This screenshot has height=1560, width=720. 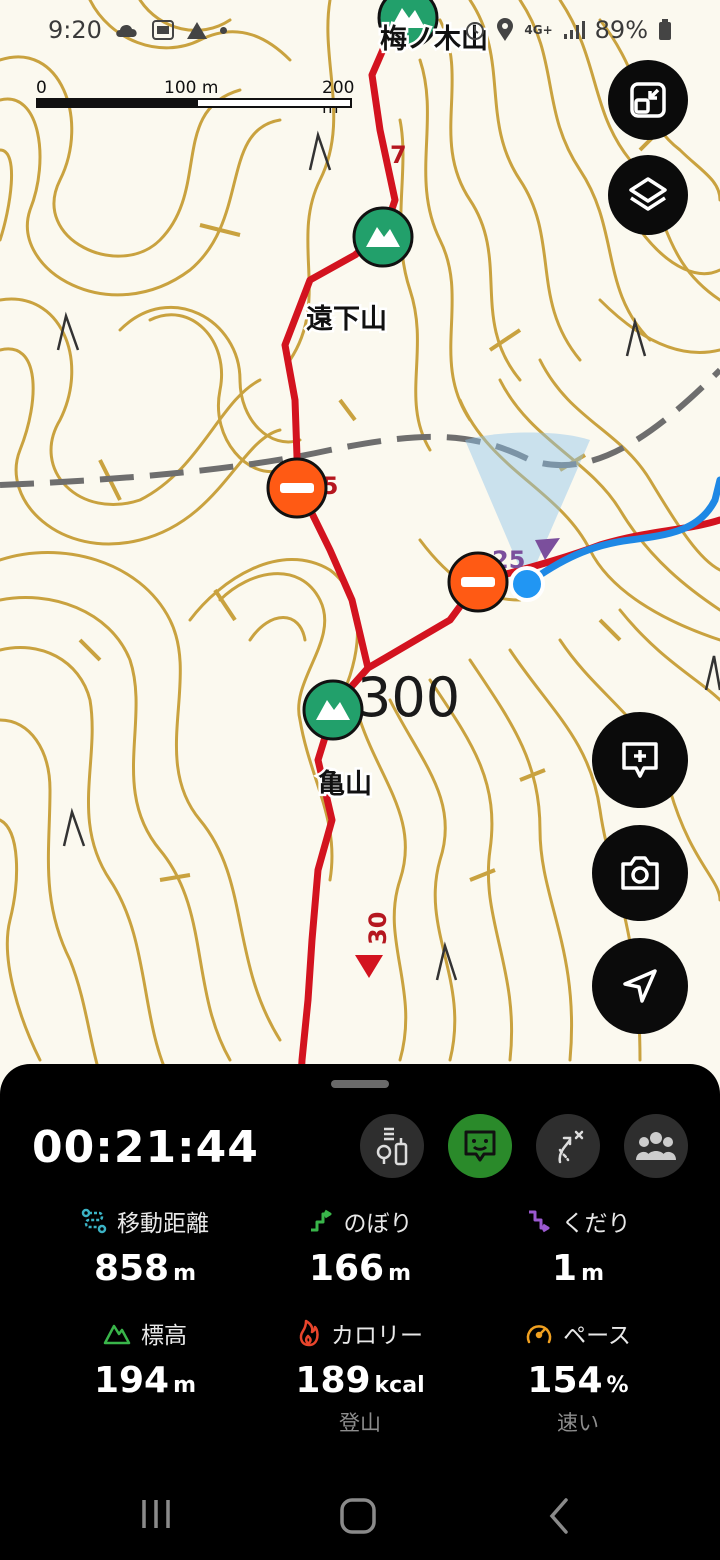 What do you see at coordinates (378, 1224) in the screenshot?
I see `stat-label: のぼり` at bounding box center [378, 1224].